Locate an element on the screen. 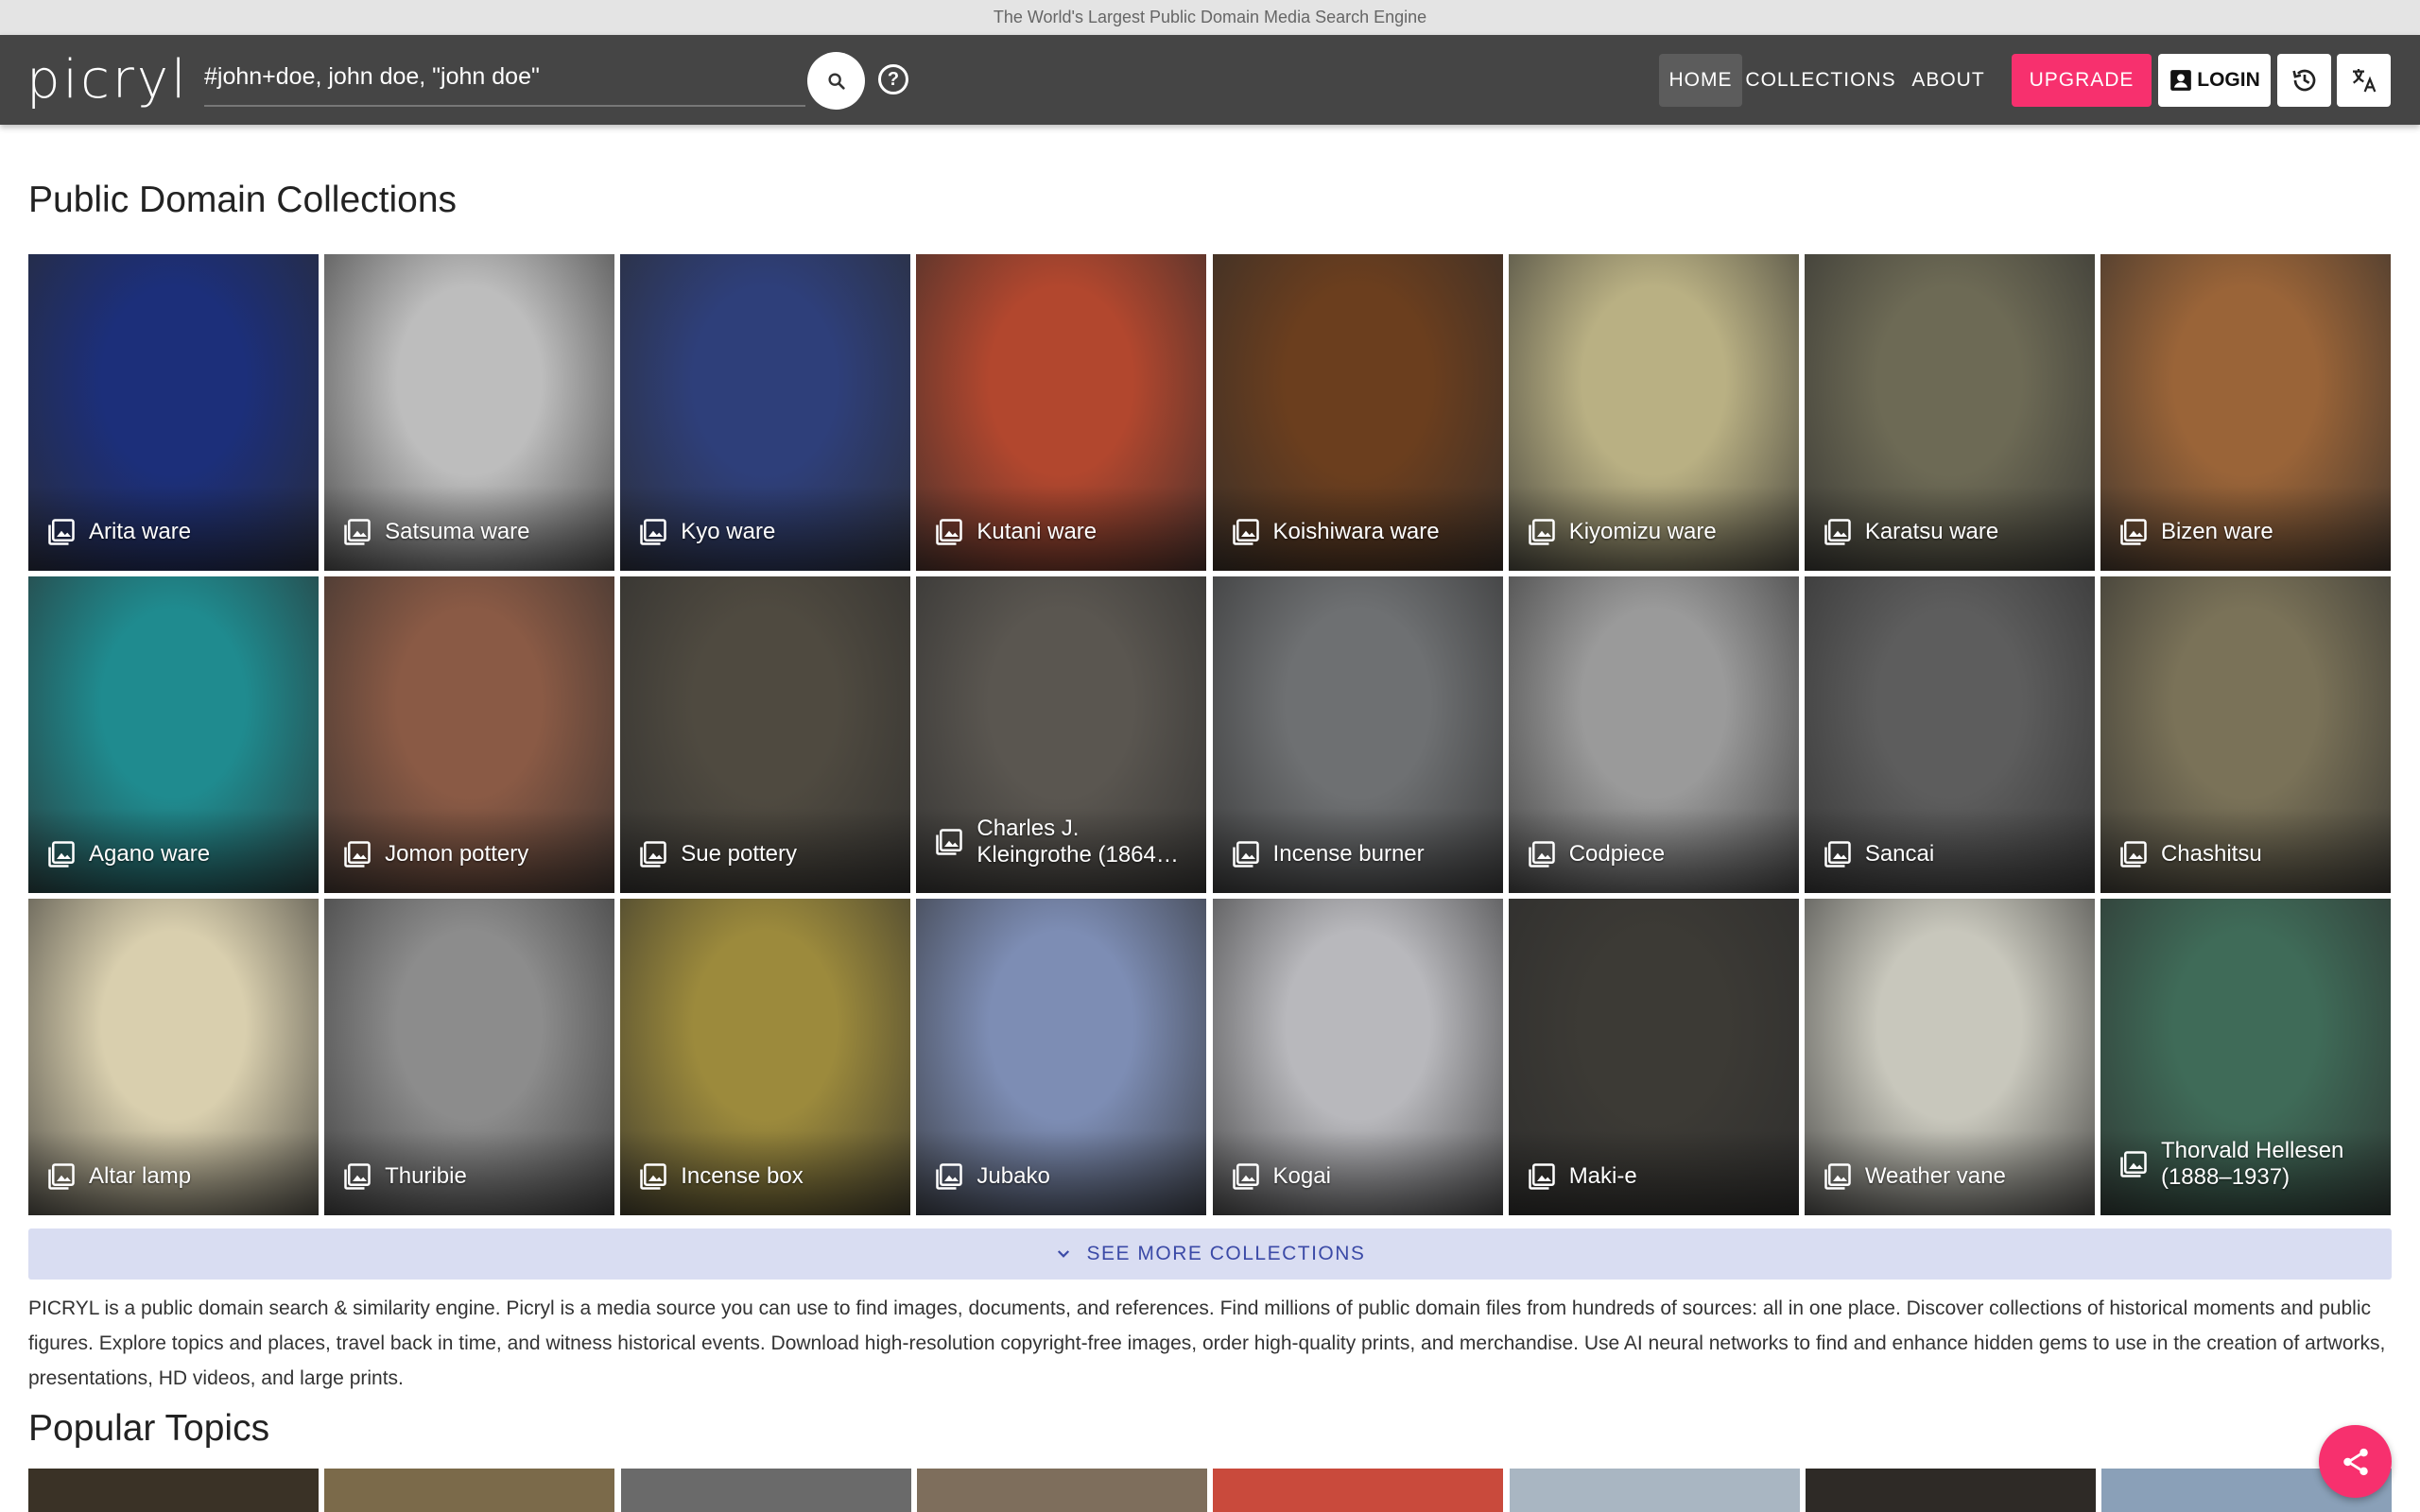 The height and width of the screenshot is (1512, 2420). language-button is located at coordinates (2364, 80).